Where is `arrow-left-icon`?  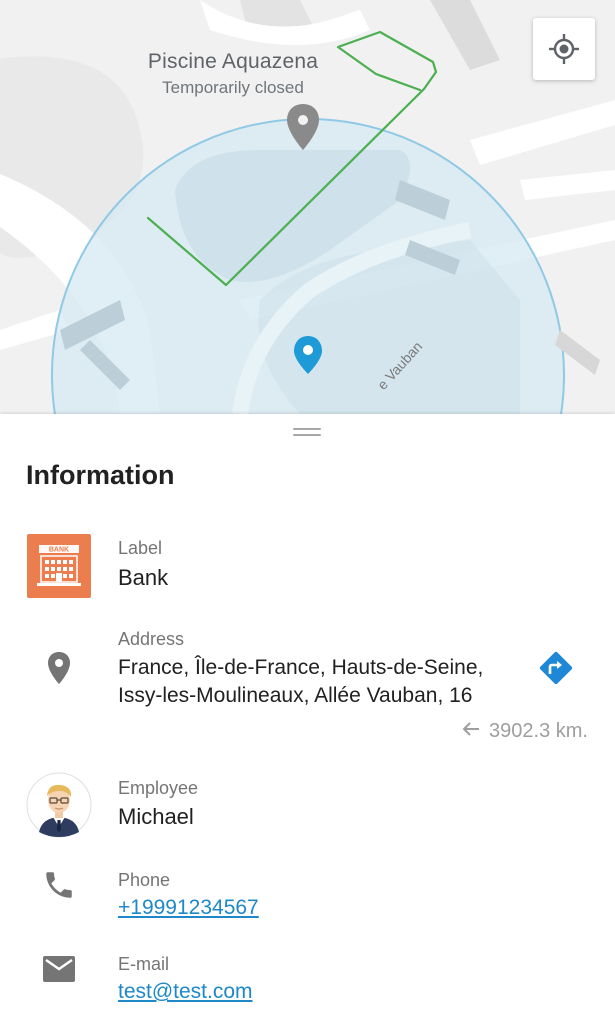
arrow-left-icon is located at coordinates (471, 731).